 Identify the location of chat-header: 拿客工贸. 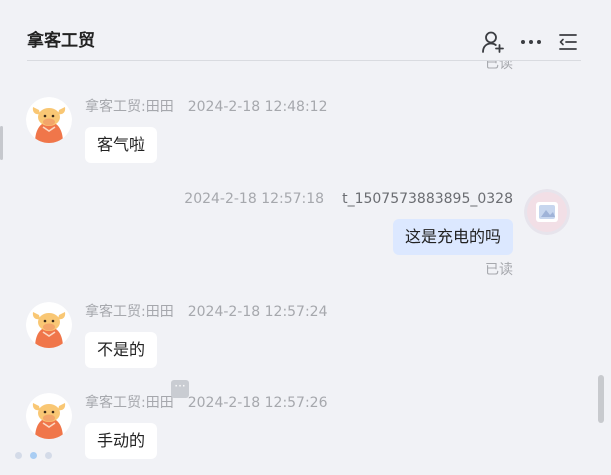
(305, 30).